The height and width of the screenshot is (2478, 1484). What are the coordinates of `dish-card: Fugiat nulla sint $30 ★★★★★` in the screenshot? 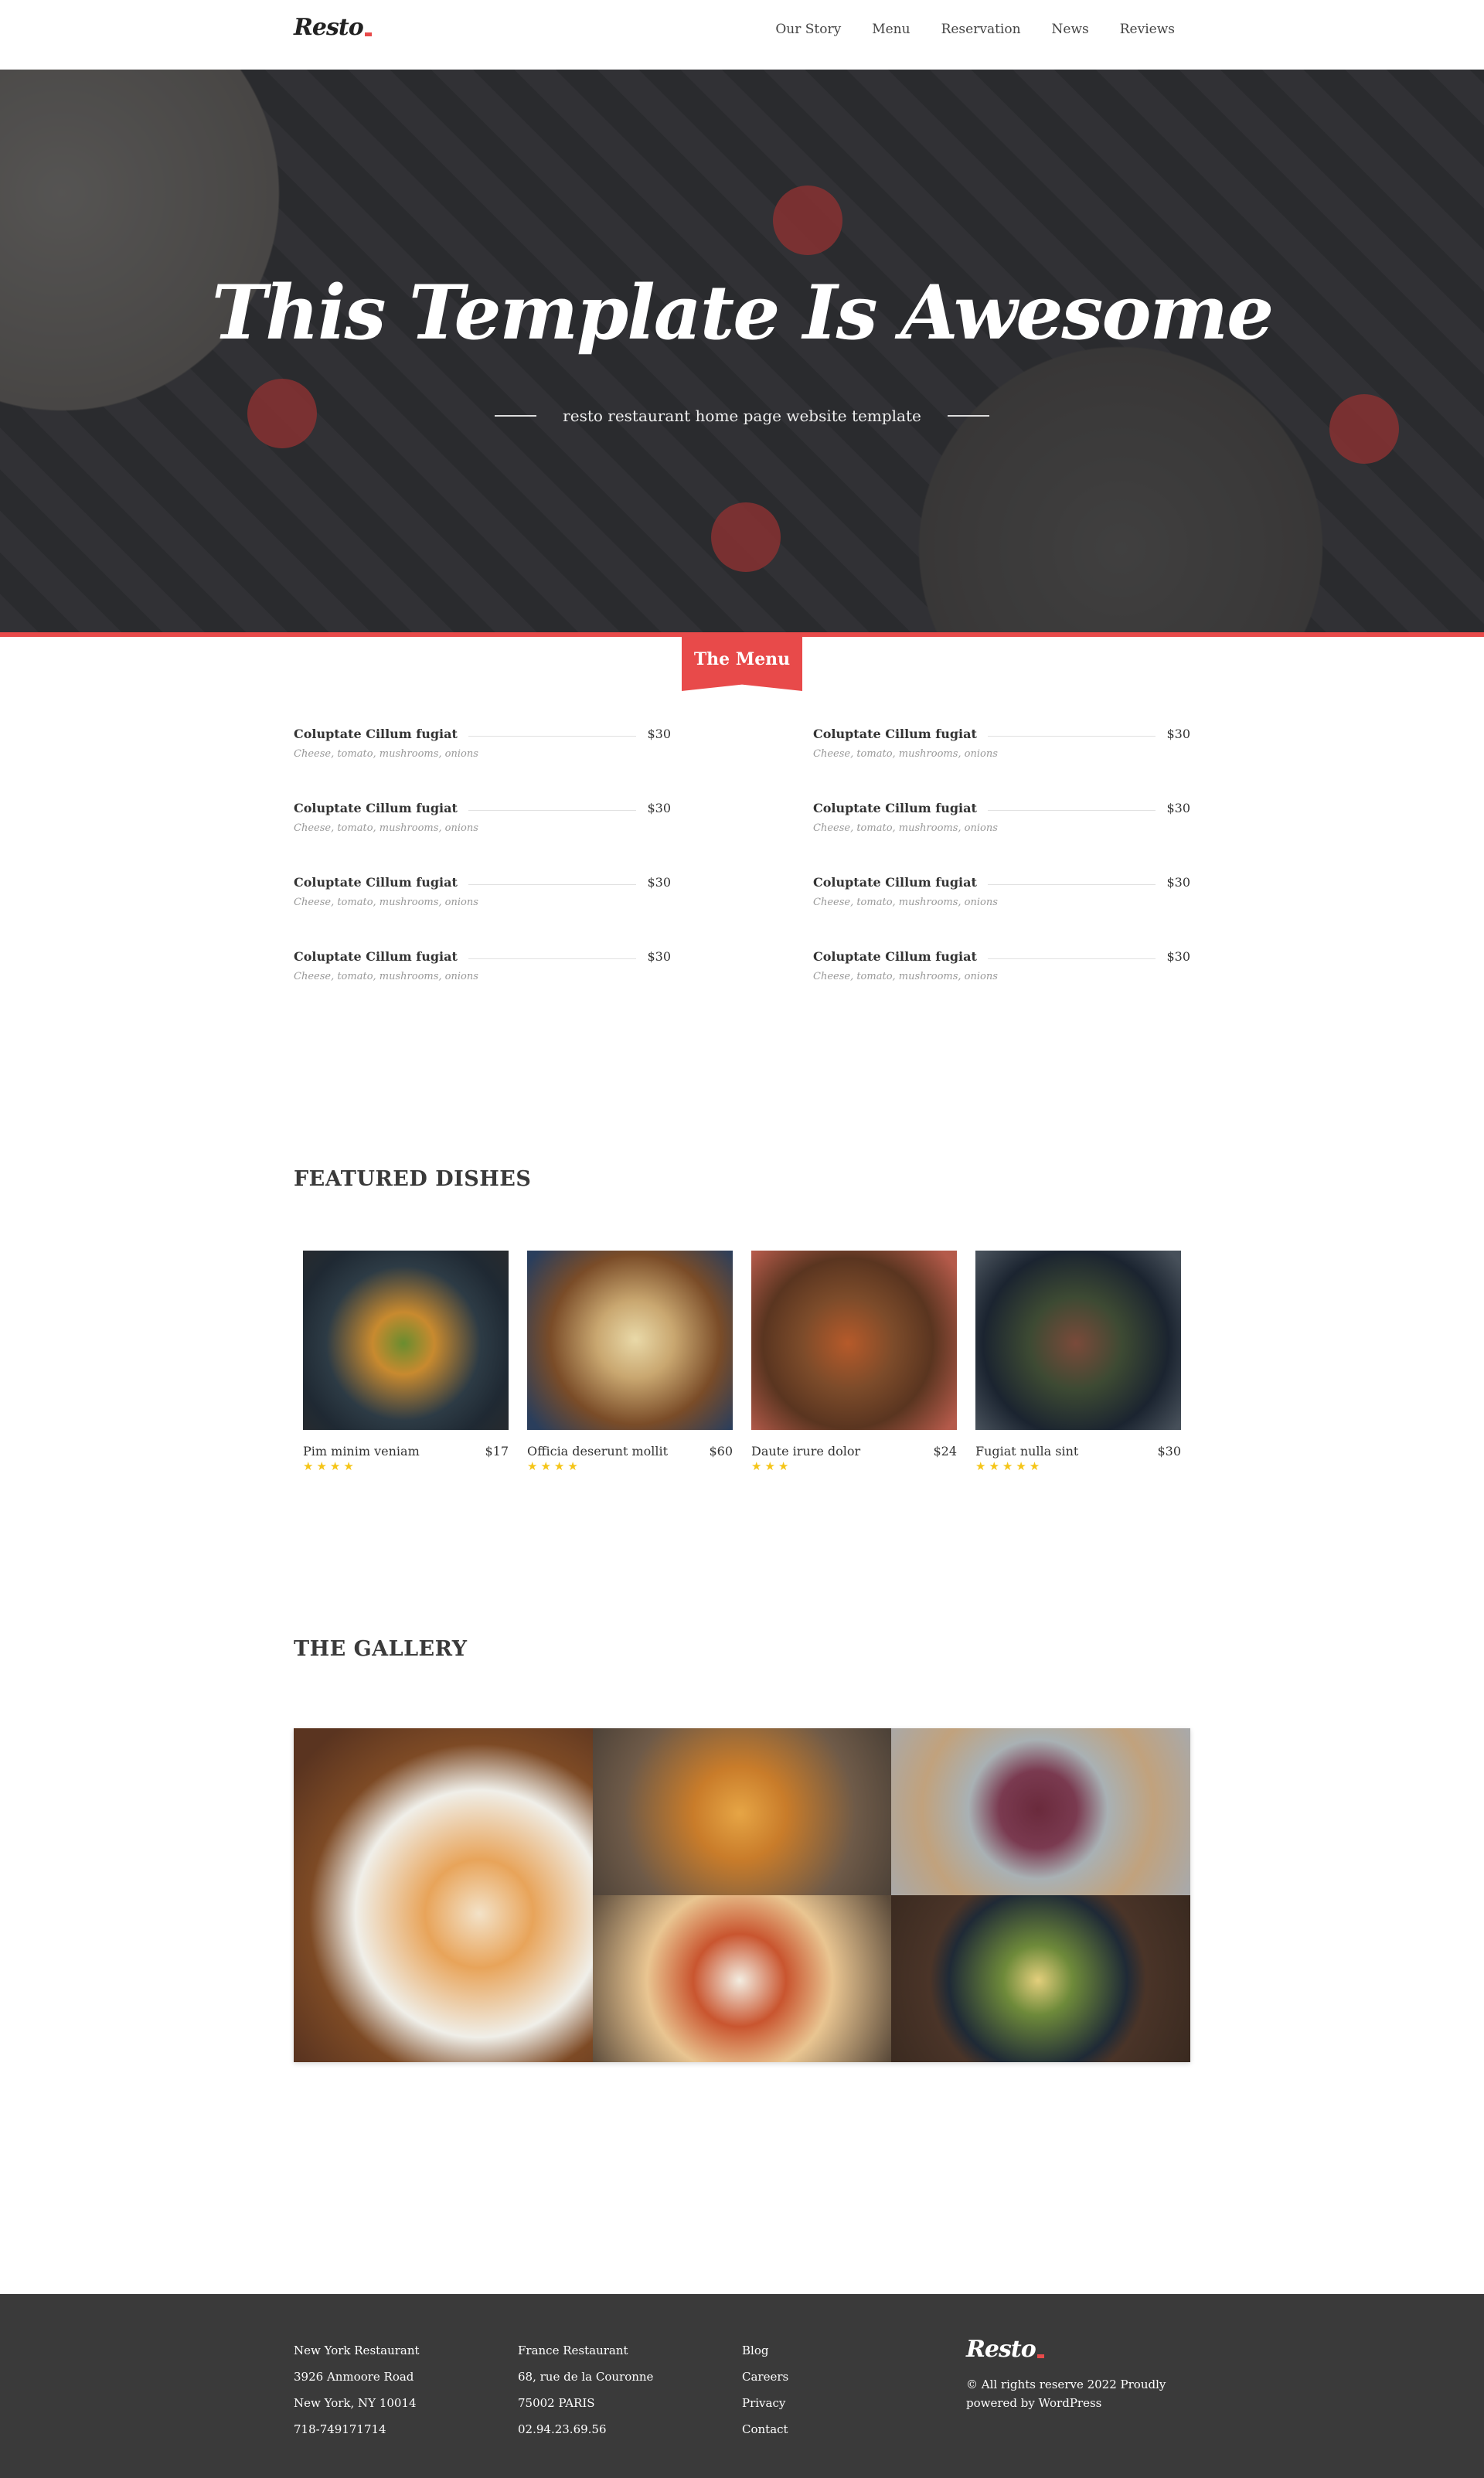 It's located at (1078, 1366).